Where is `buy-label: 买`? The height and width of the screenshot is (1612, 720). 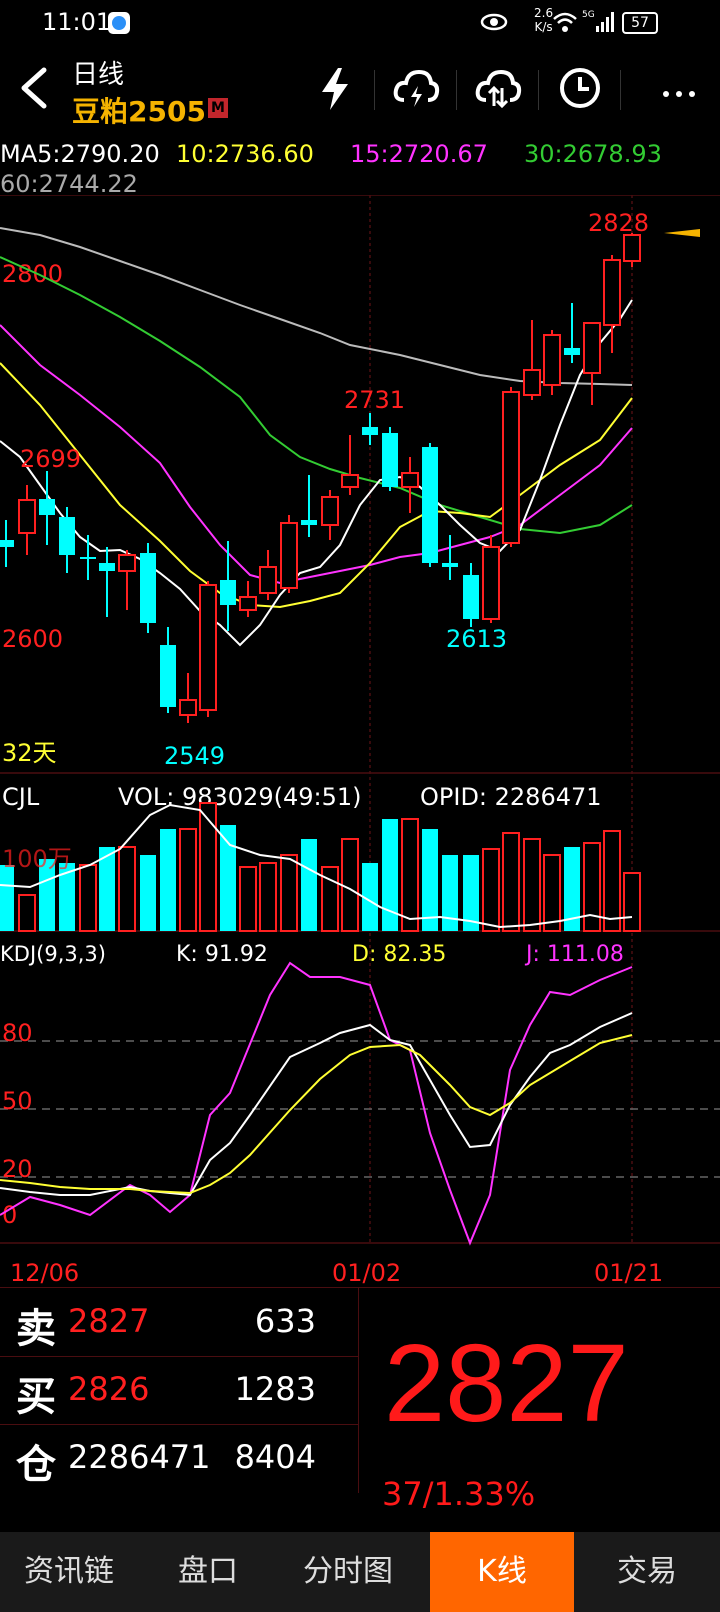
buy-label: 买 is located at coordinates (36, 1397).